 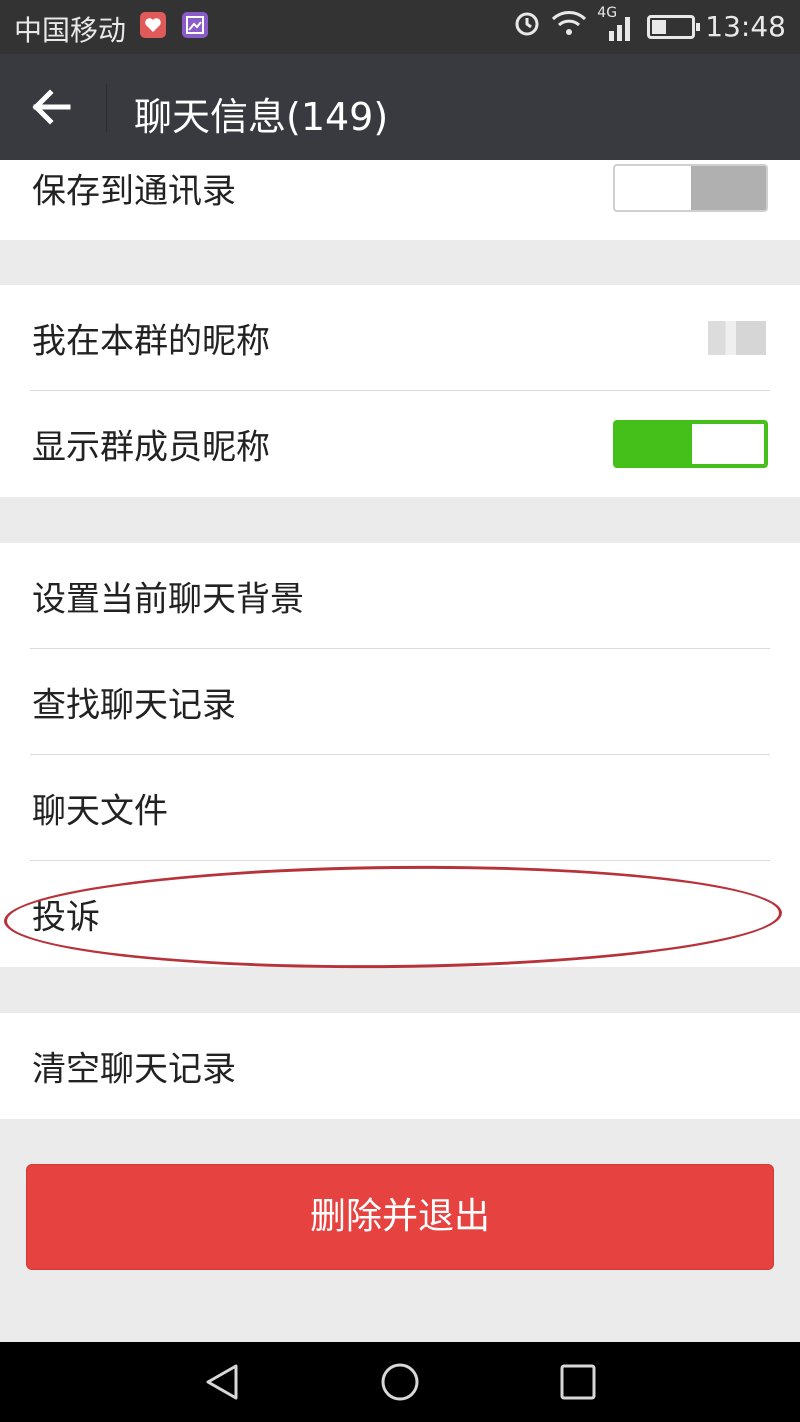 What do you see at coordinates (134, 705) in the screenshot?
I see `search-chat-history-label: 查找聊天记录` at bounding box center [134, 705].